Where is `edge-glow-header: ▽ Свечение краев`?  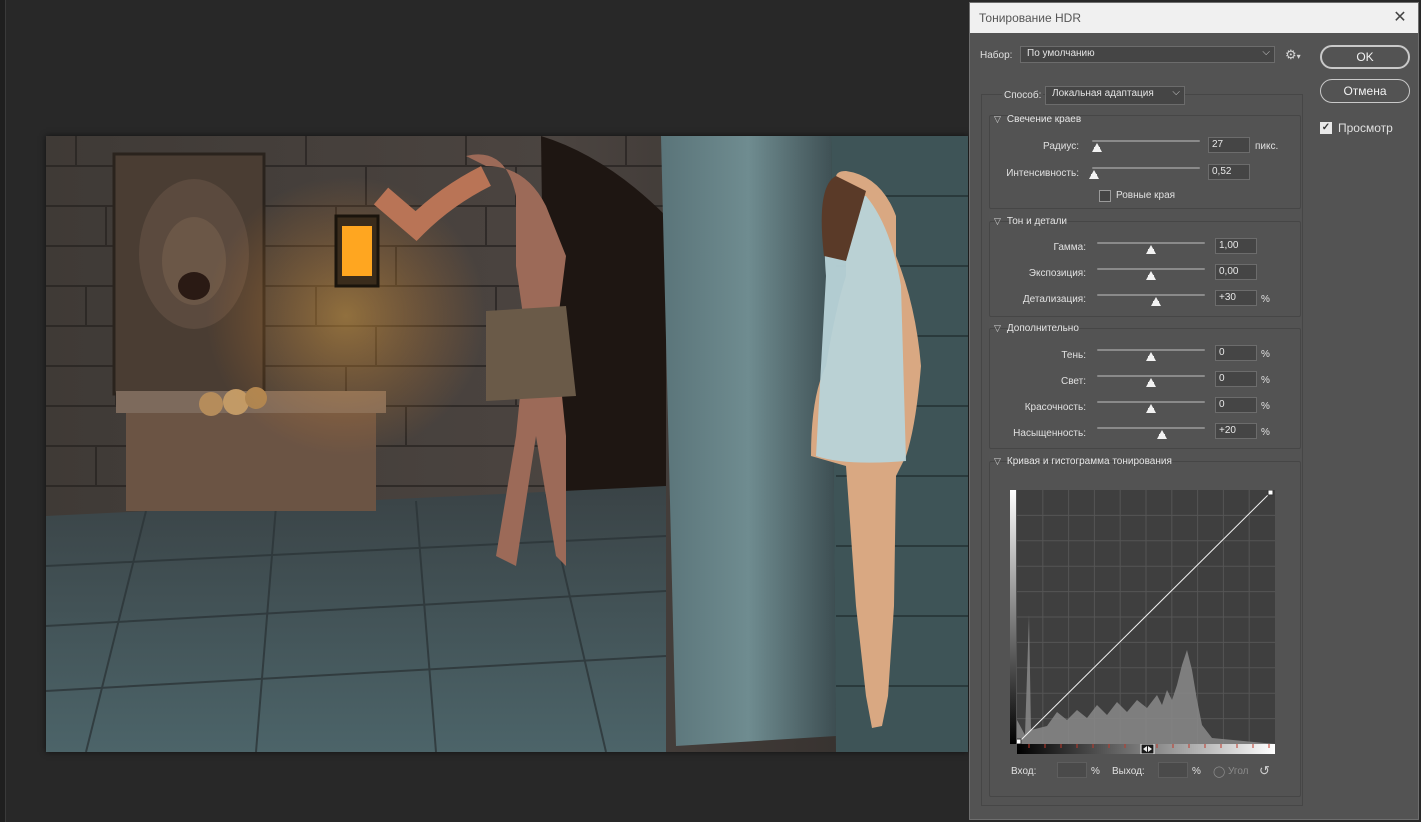
edge-glow-header: ▽ Свечение краев is located at coordinates (1037, 119).